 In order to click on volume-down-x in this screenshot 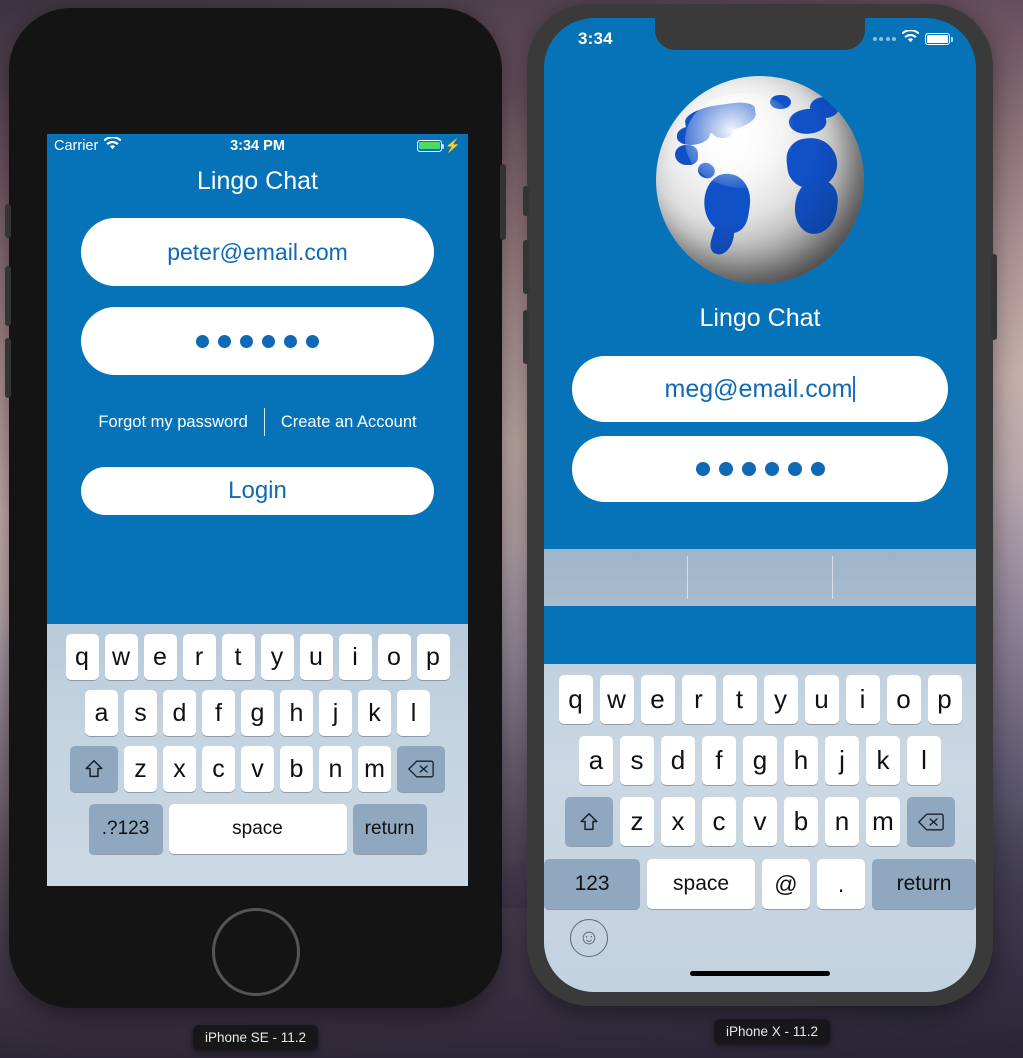, I will do `click(526, 337)`.